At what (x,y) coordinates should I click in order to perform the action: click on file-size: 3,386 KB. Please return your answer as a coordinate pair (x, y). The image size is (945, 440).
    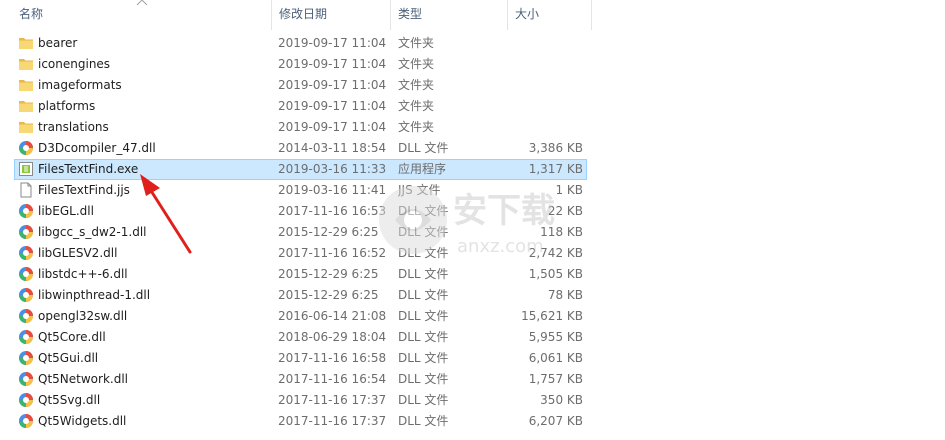
    Looking at the image, I should click on (555, 148).